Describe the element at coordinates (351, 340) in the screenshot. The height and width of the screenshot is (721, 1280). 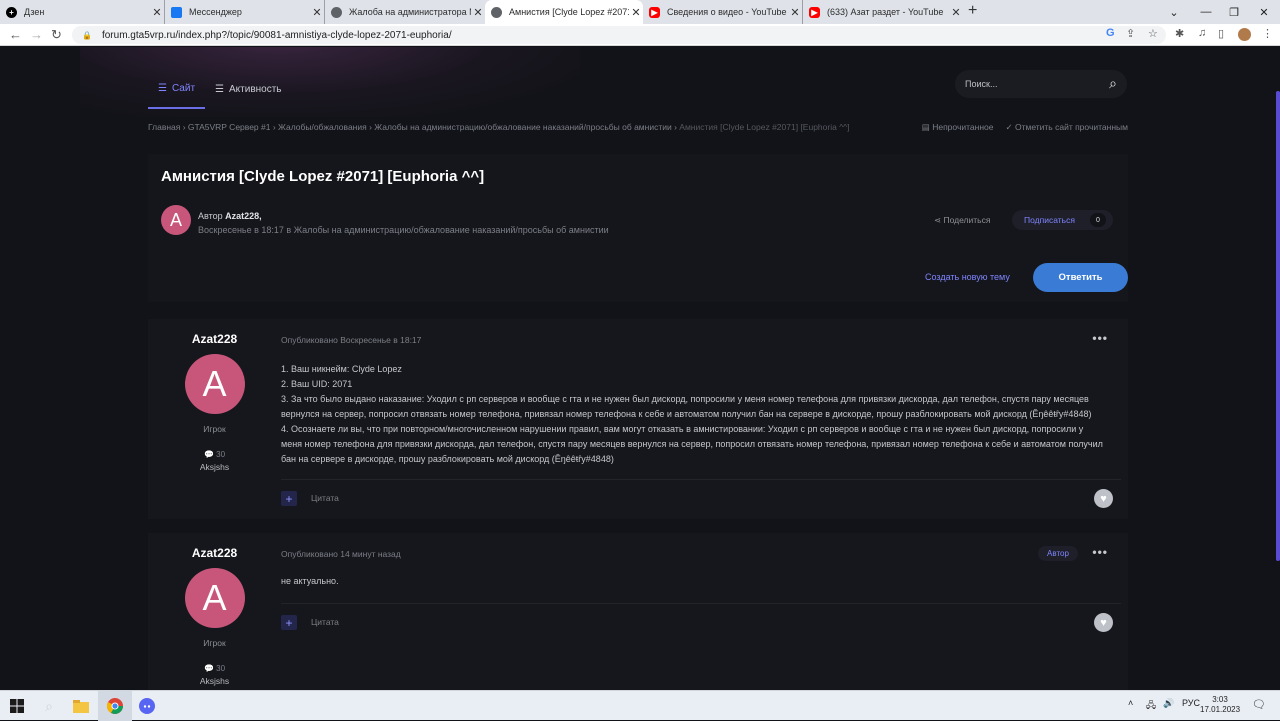
I see `post-date: Опубликовано Воскресенье в 18:17` at that location.